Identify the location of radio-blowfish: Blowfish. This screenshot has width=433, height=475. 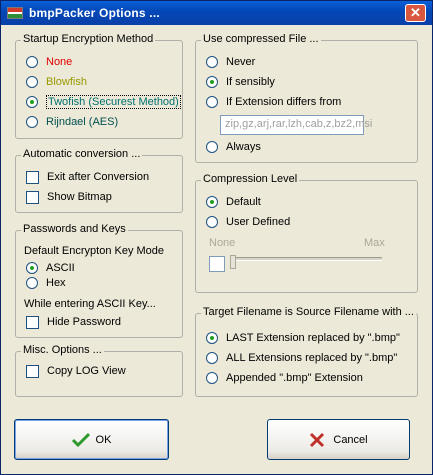
(56, 82).